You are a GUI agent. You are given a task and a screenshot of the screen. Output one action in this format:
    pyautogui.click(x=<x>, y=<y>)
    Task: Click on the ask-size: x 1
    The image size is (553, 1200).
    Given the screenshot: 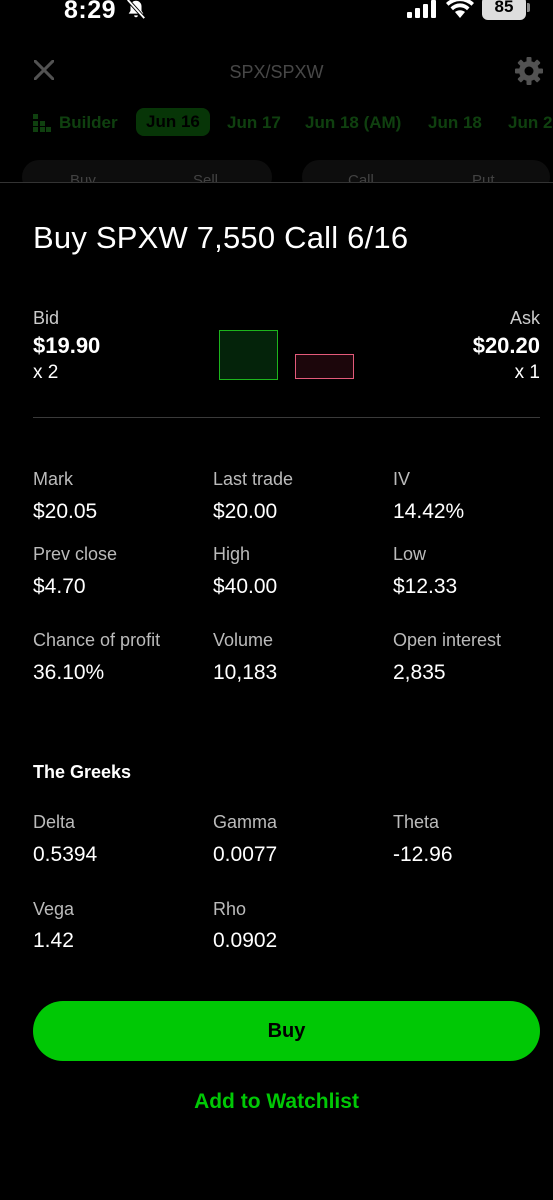 What is the action you would take?
    pyautogui.click(x=527, y=372)
    